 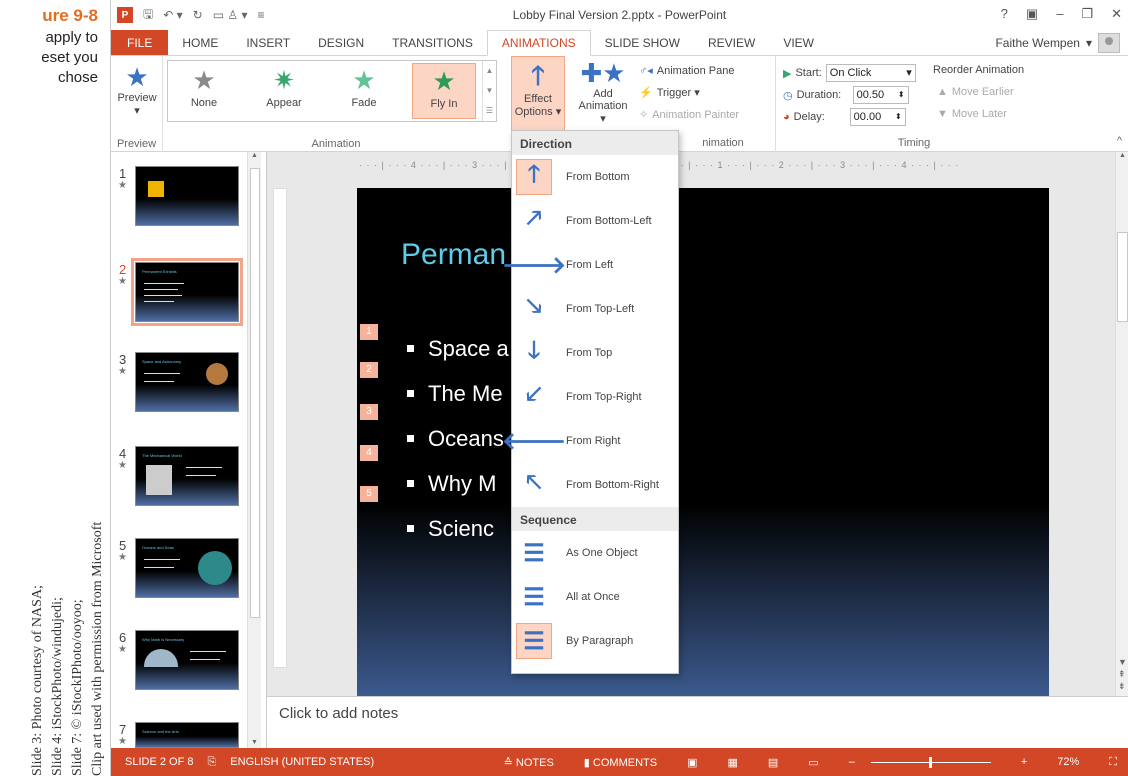 I want to click on sequence-by-paragraph: ☰ By Paragraph, so click(x=595, y=641).